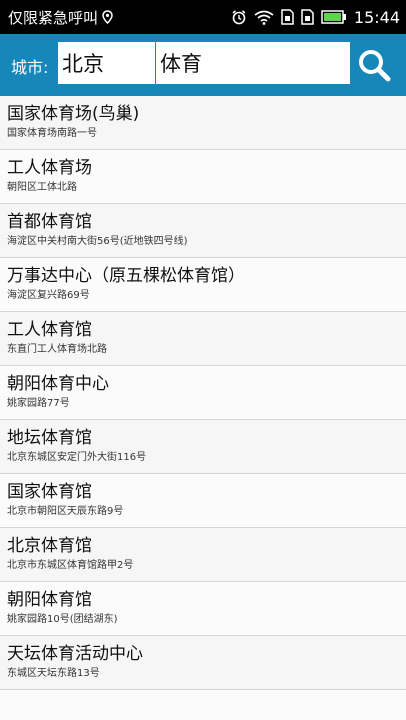 The image size is (406, 720). Describe the element at coordinates (264, 17) in the screenshot. I see `wifi-icon` at that location.